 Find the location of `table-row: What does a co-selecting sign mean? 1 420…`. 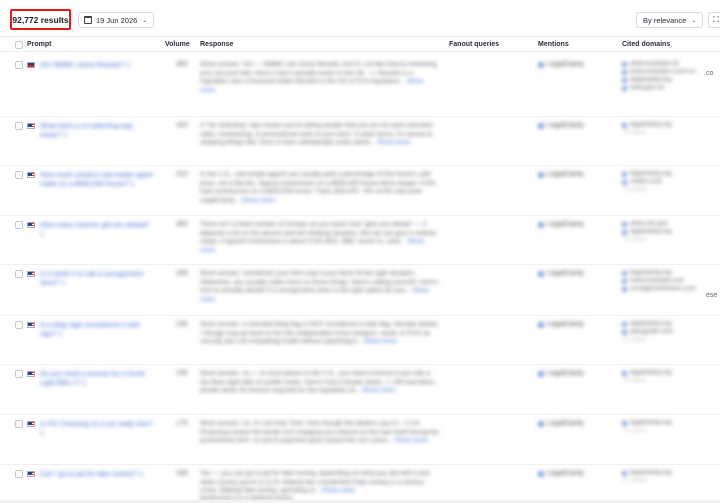

table-row: What does a co-selecting sign mean? 1 420… is located at coordinates (360, 141).